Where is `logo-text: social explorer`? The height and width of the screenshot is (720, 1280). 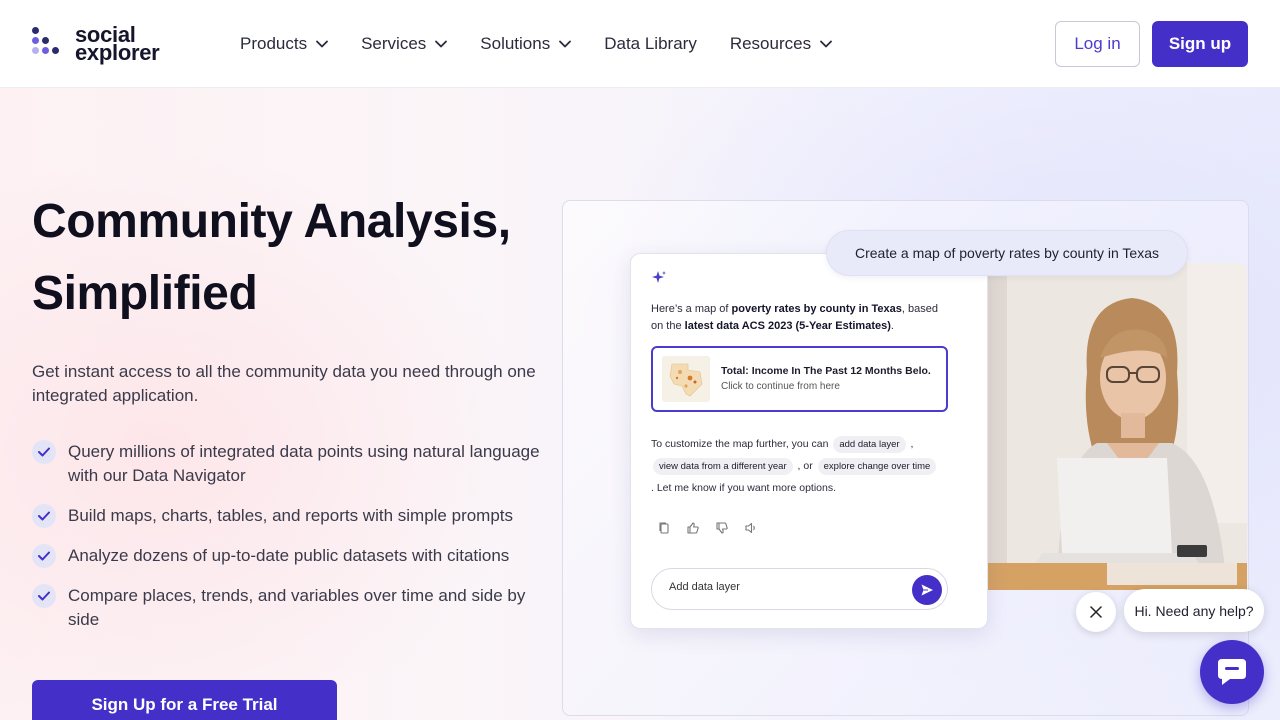 logo-text: social explorer is located at coordinates (117, 44).